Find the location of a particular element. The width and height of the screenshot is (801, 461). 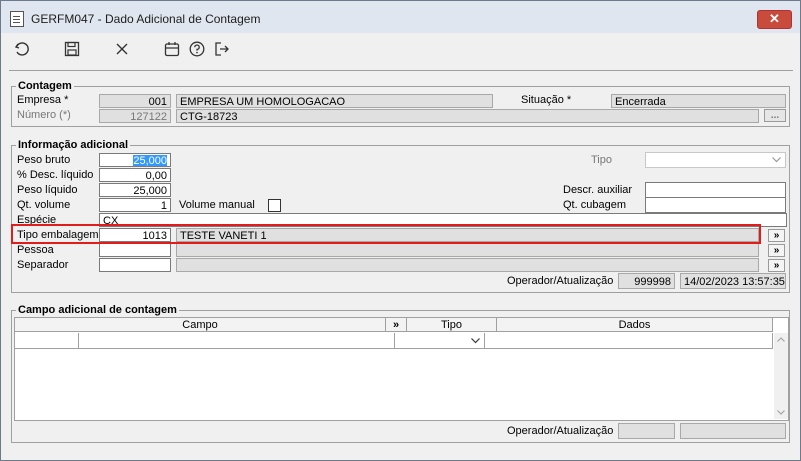

toolbar is located at coordinates (400, 49).